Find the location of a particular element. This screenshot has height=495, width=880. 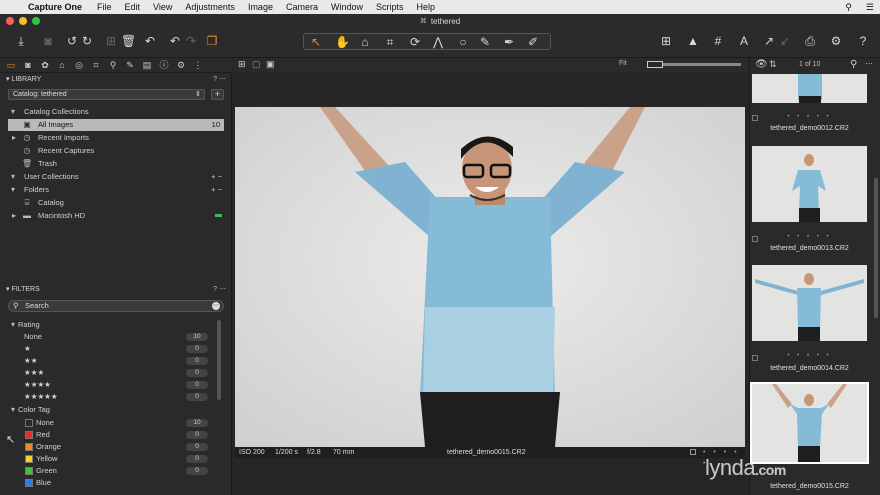

spot-removal-icon: ○ is located at coordinates (463, 42).